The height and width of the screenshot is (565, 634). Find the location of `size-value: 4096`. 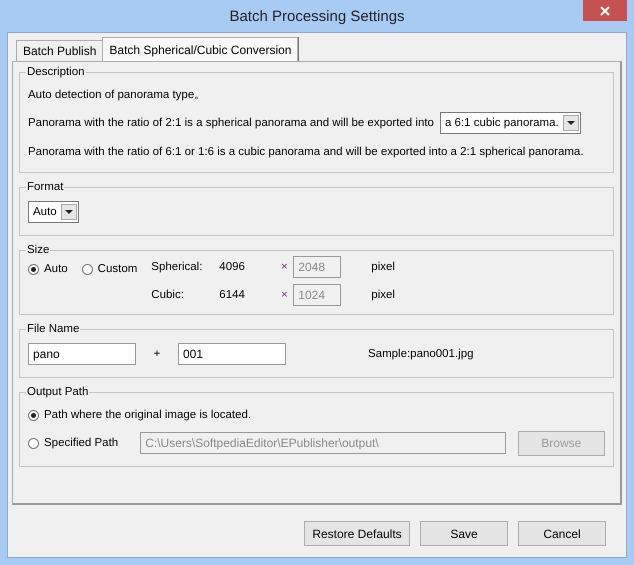

size-value: 4096 is located at coordinates (232, 267).